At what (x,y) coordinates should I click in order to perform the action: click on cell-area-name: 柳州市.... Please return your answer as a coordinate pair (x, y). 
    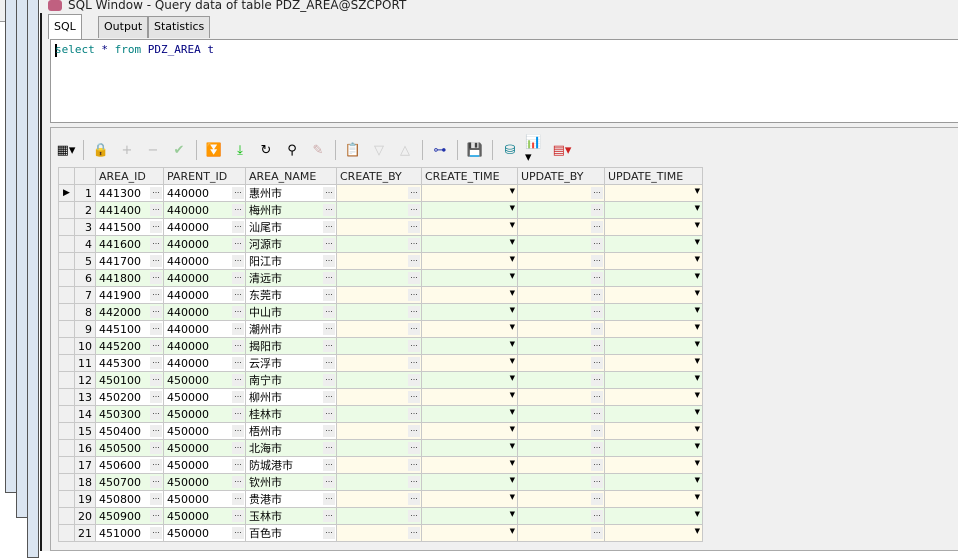
    Looking at the image, I should click on (291, 397).